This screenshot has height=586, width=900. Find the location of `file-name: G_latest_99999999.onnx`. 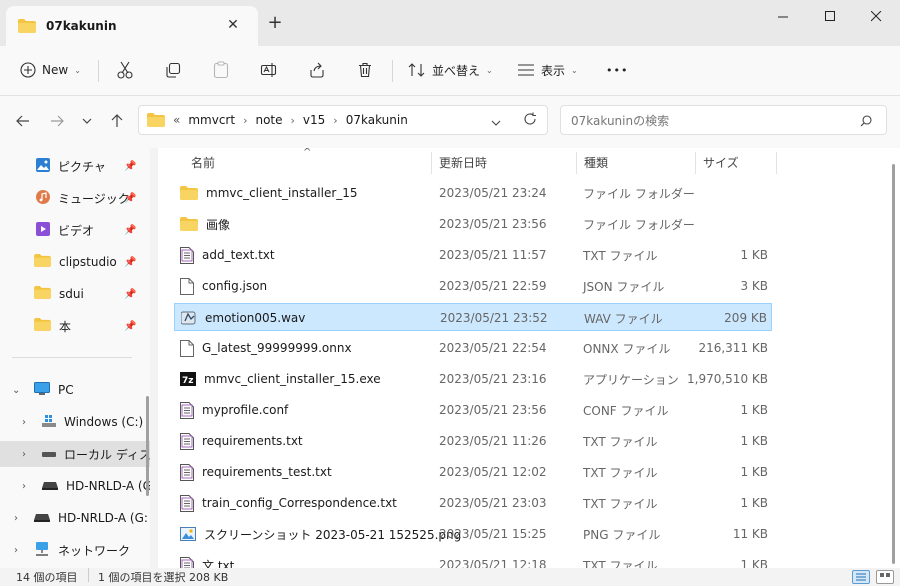

file-name: G_latest_99999999.onnx is located at coordinates (277, 348).